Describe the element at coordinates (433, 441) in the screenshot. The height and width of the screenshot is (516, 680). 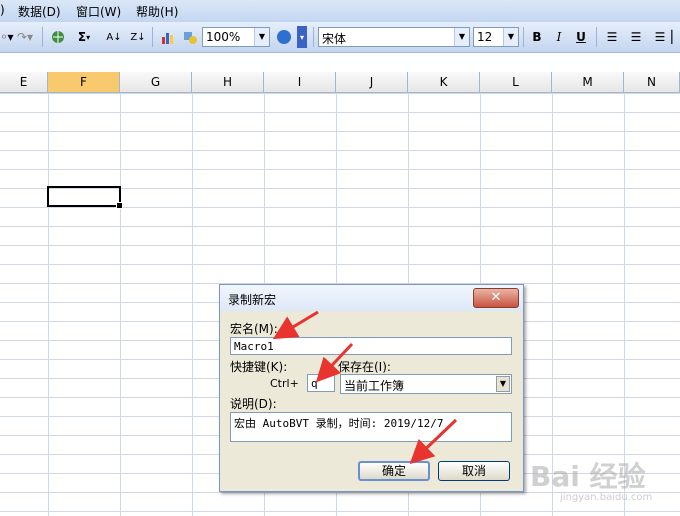
I see `arrow-to-ok-button` at that location.